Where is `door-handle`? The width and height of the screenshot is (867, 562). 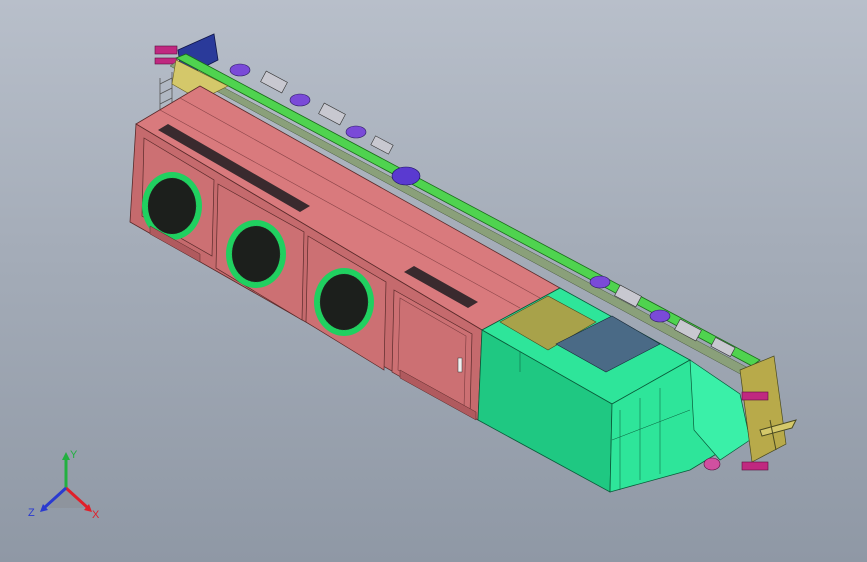
door-handle is located at coordinates (460, 365).